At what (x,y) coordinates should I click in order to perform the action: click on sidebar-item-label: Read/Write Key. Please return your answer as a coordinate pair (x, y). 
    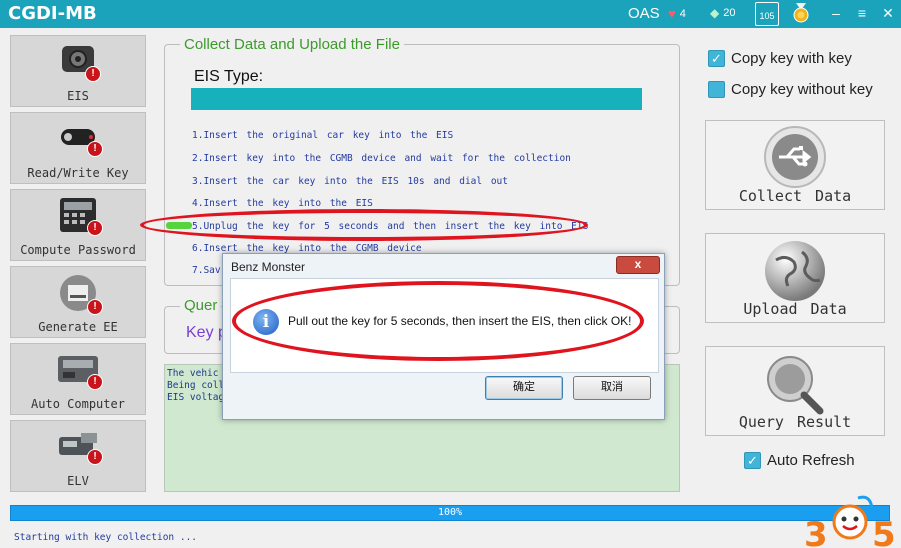
    Looking at the image, I should click on (78, 173).